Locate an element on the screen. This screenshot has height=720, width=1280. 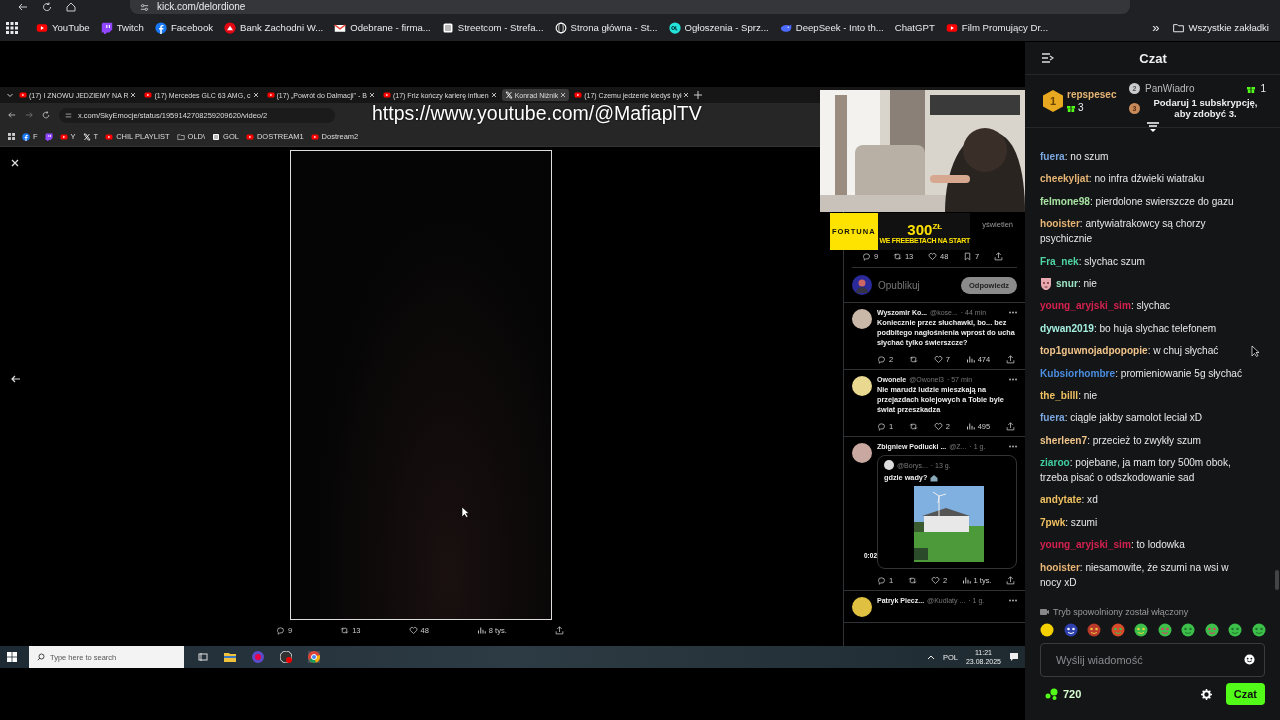
emoji-icon is located at coordinates (1249, 659).